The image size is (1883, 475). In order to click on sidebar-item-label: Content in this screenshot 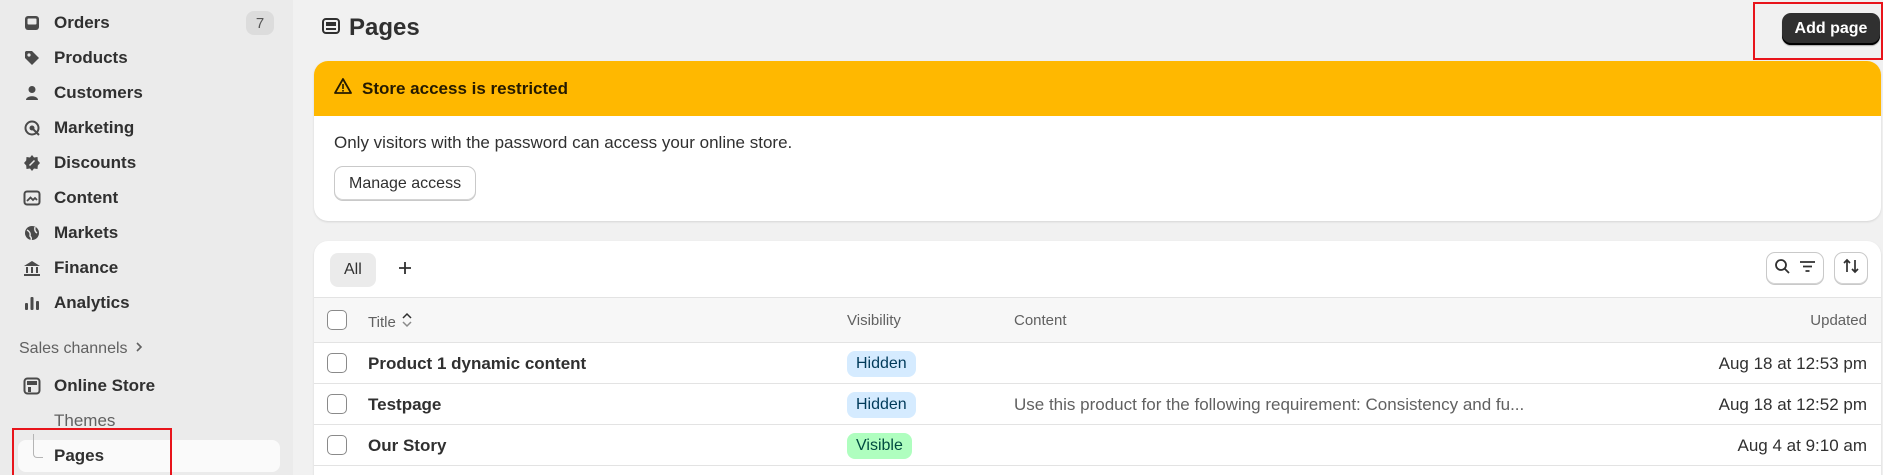, I will do `click(86, 197)`.